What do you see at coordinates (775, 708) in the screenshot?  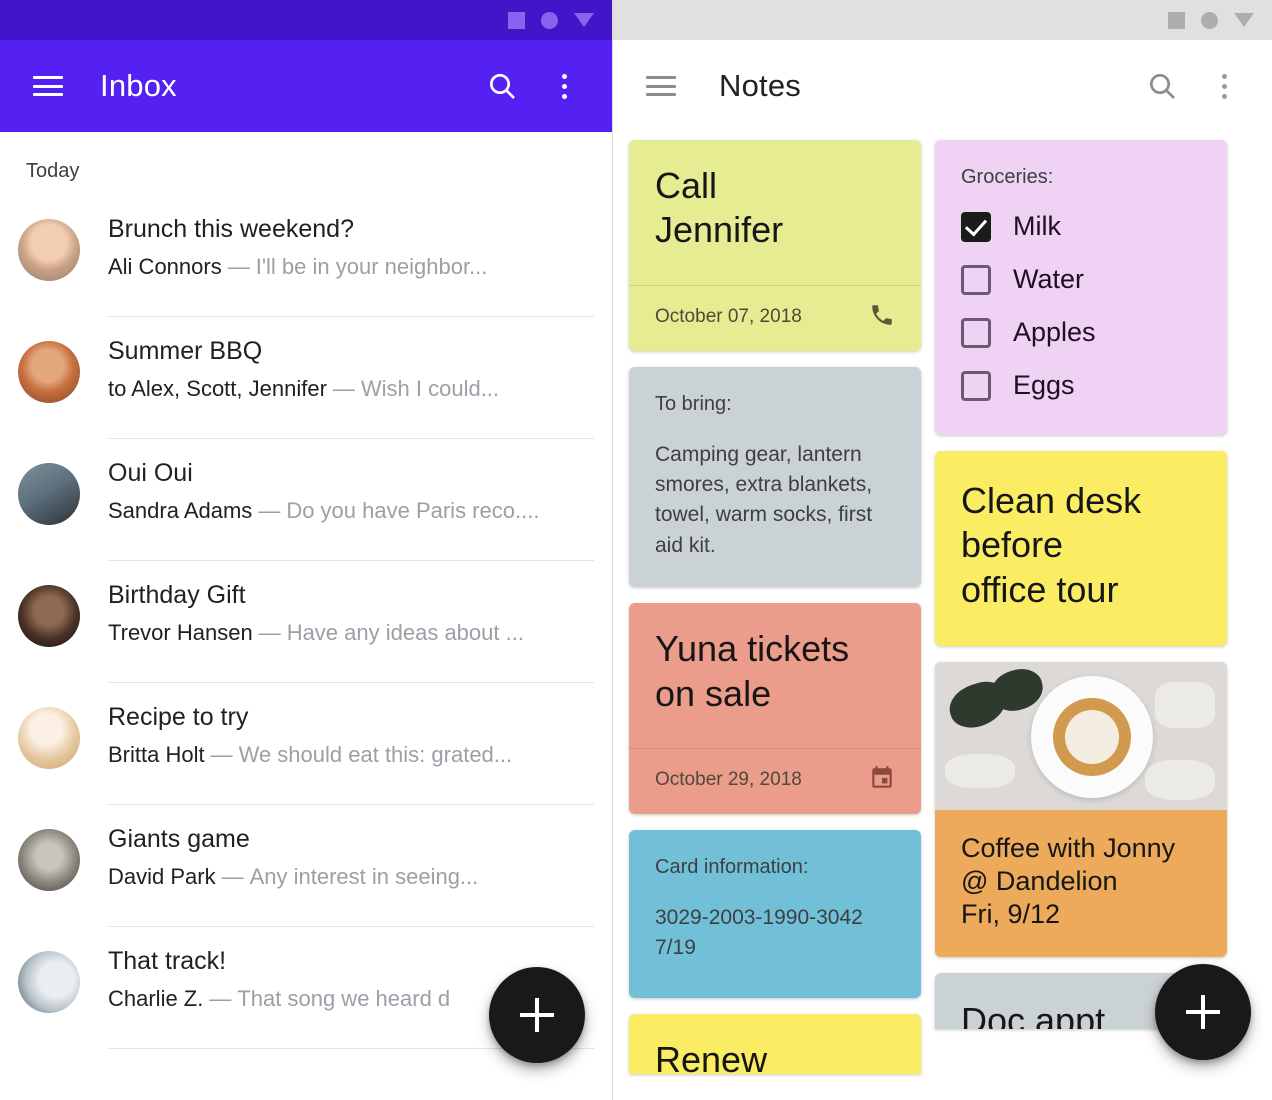 I see `note-card-yuna-tickets: Yuna tickets on sale October 29, 2018` at bounding box center [775, 708].